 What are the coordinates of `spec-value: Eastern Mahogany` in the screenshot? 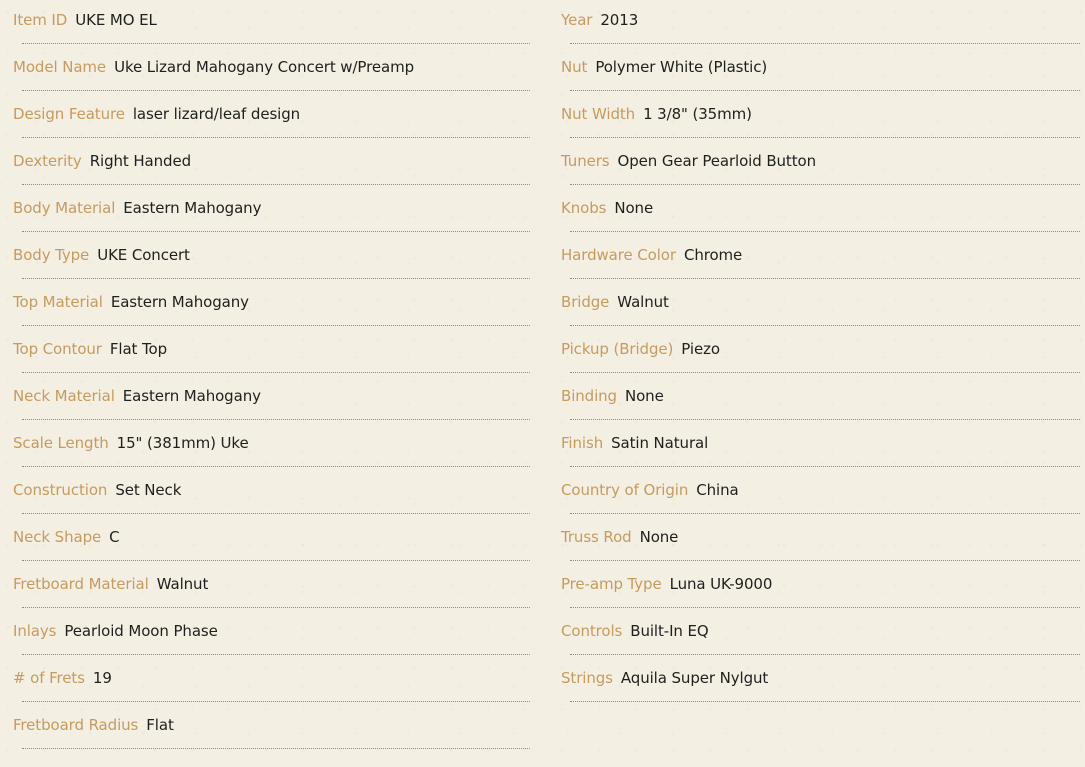 It's located at (179, 302).